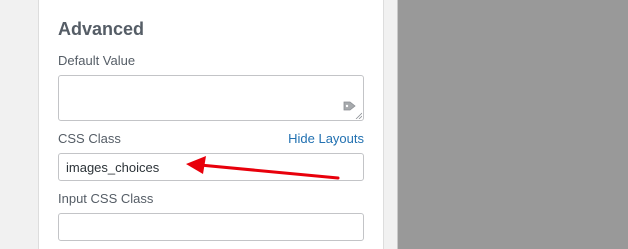  I want to click on left-gutter, so click(19, 124).